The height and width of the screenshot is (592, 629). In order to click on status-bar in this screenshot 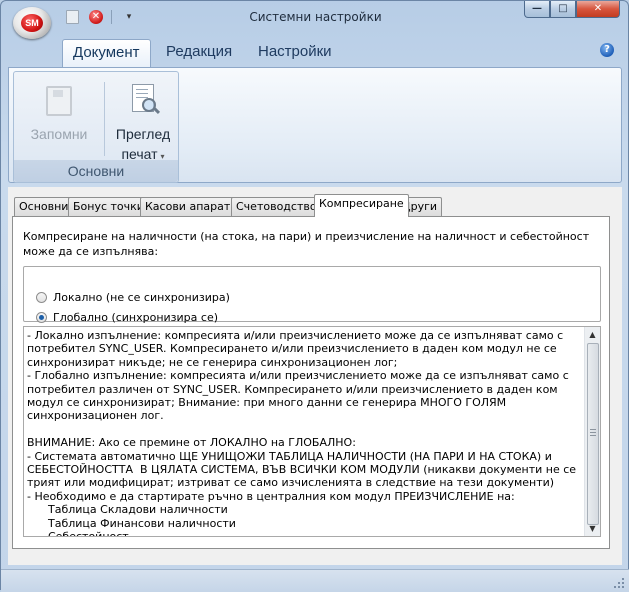, I will do `click(315, 580)`.